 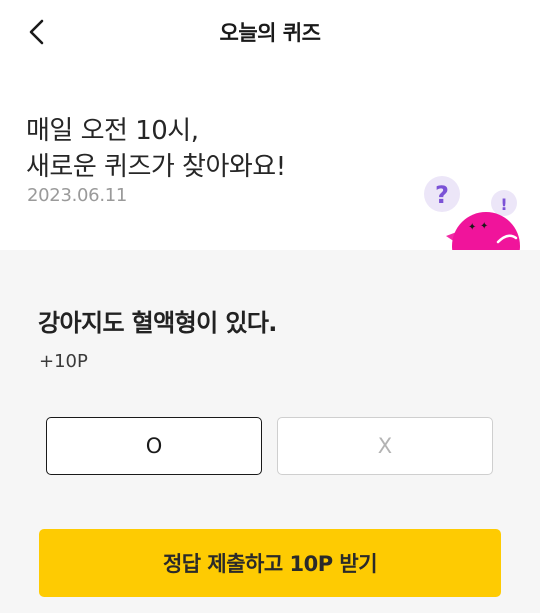 I want to click on submit-answer-label: 정답 제출하고 10P 받기, so click(x=270, y=564).